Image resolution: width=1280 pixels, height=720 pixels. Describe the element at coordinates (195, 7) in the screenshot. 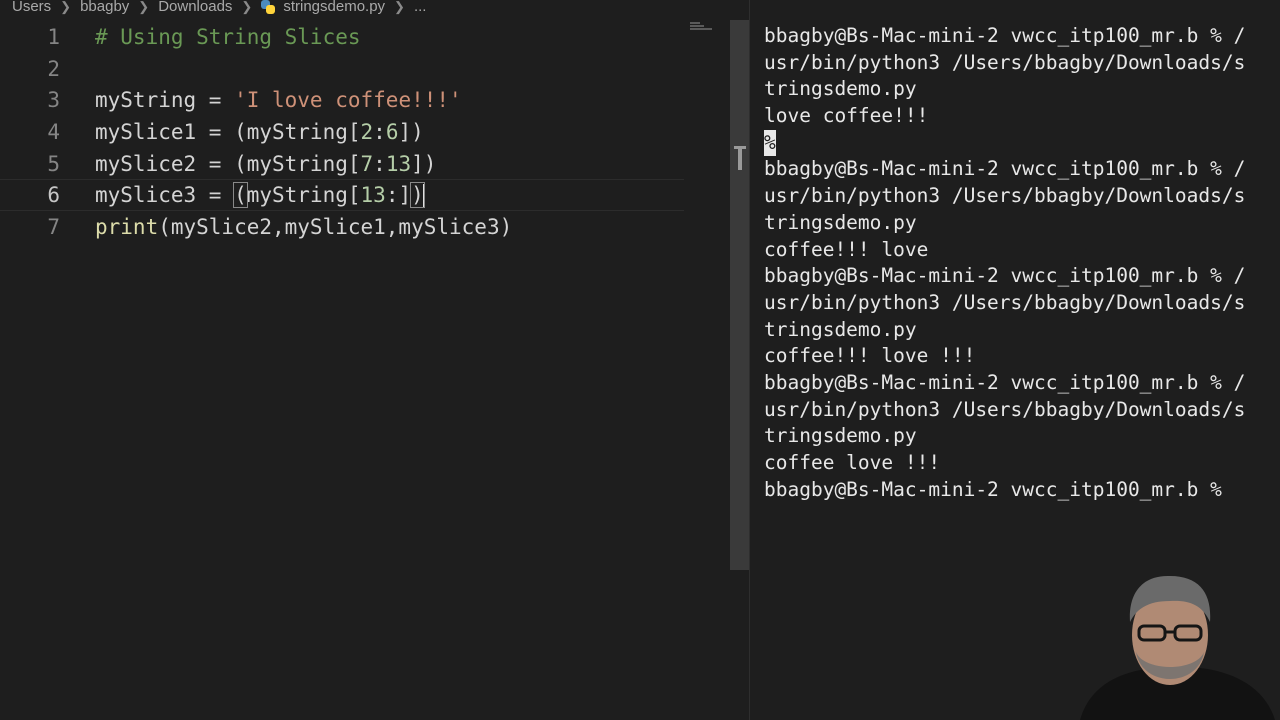

I see `breadcrumb-downloads: Downloads` at that location.